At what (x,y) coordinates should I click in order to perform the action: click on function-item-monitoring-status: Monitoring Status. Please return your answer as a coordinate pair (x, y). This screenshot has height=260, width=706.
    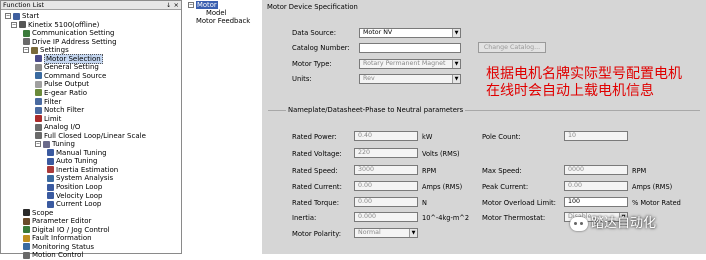
    Looking at the image, I should click on (58, 247).